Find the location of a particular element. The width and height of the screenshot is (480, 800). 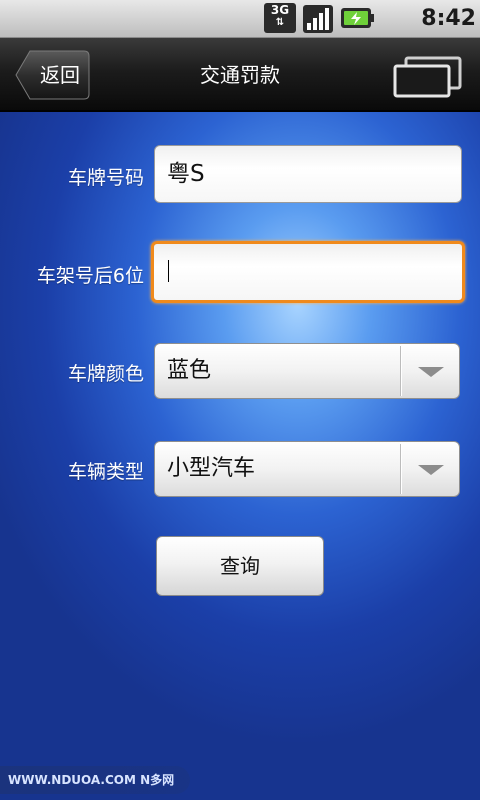

signal-strength-icon is located at coordinates (318, 19).